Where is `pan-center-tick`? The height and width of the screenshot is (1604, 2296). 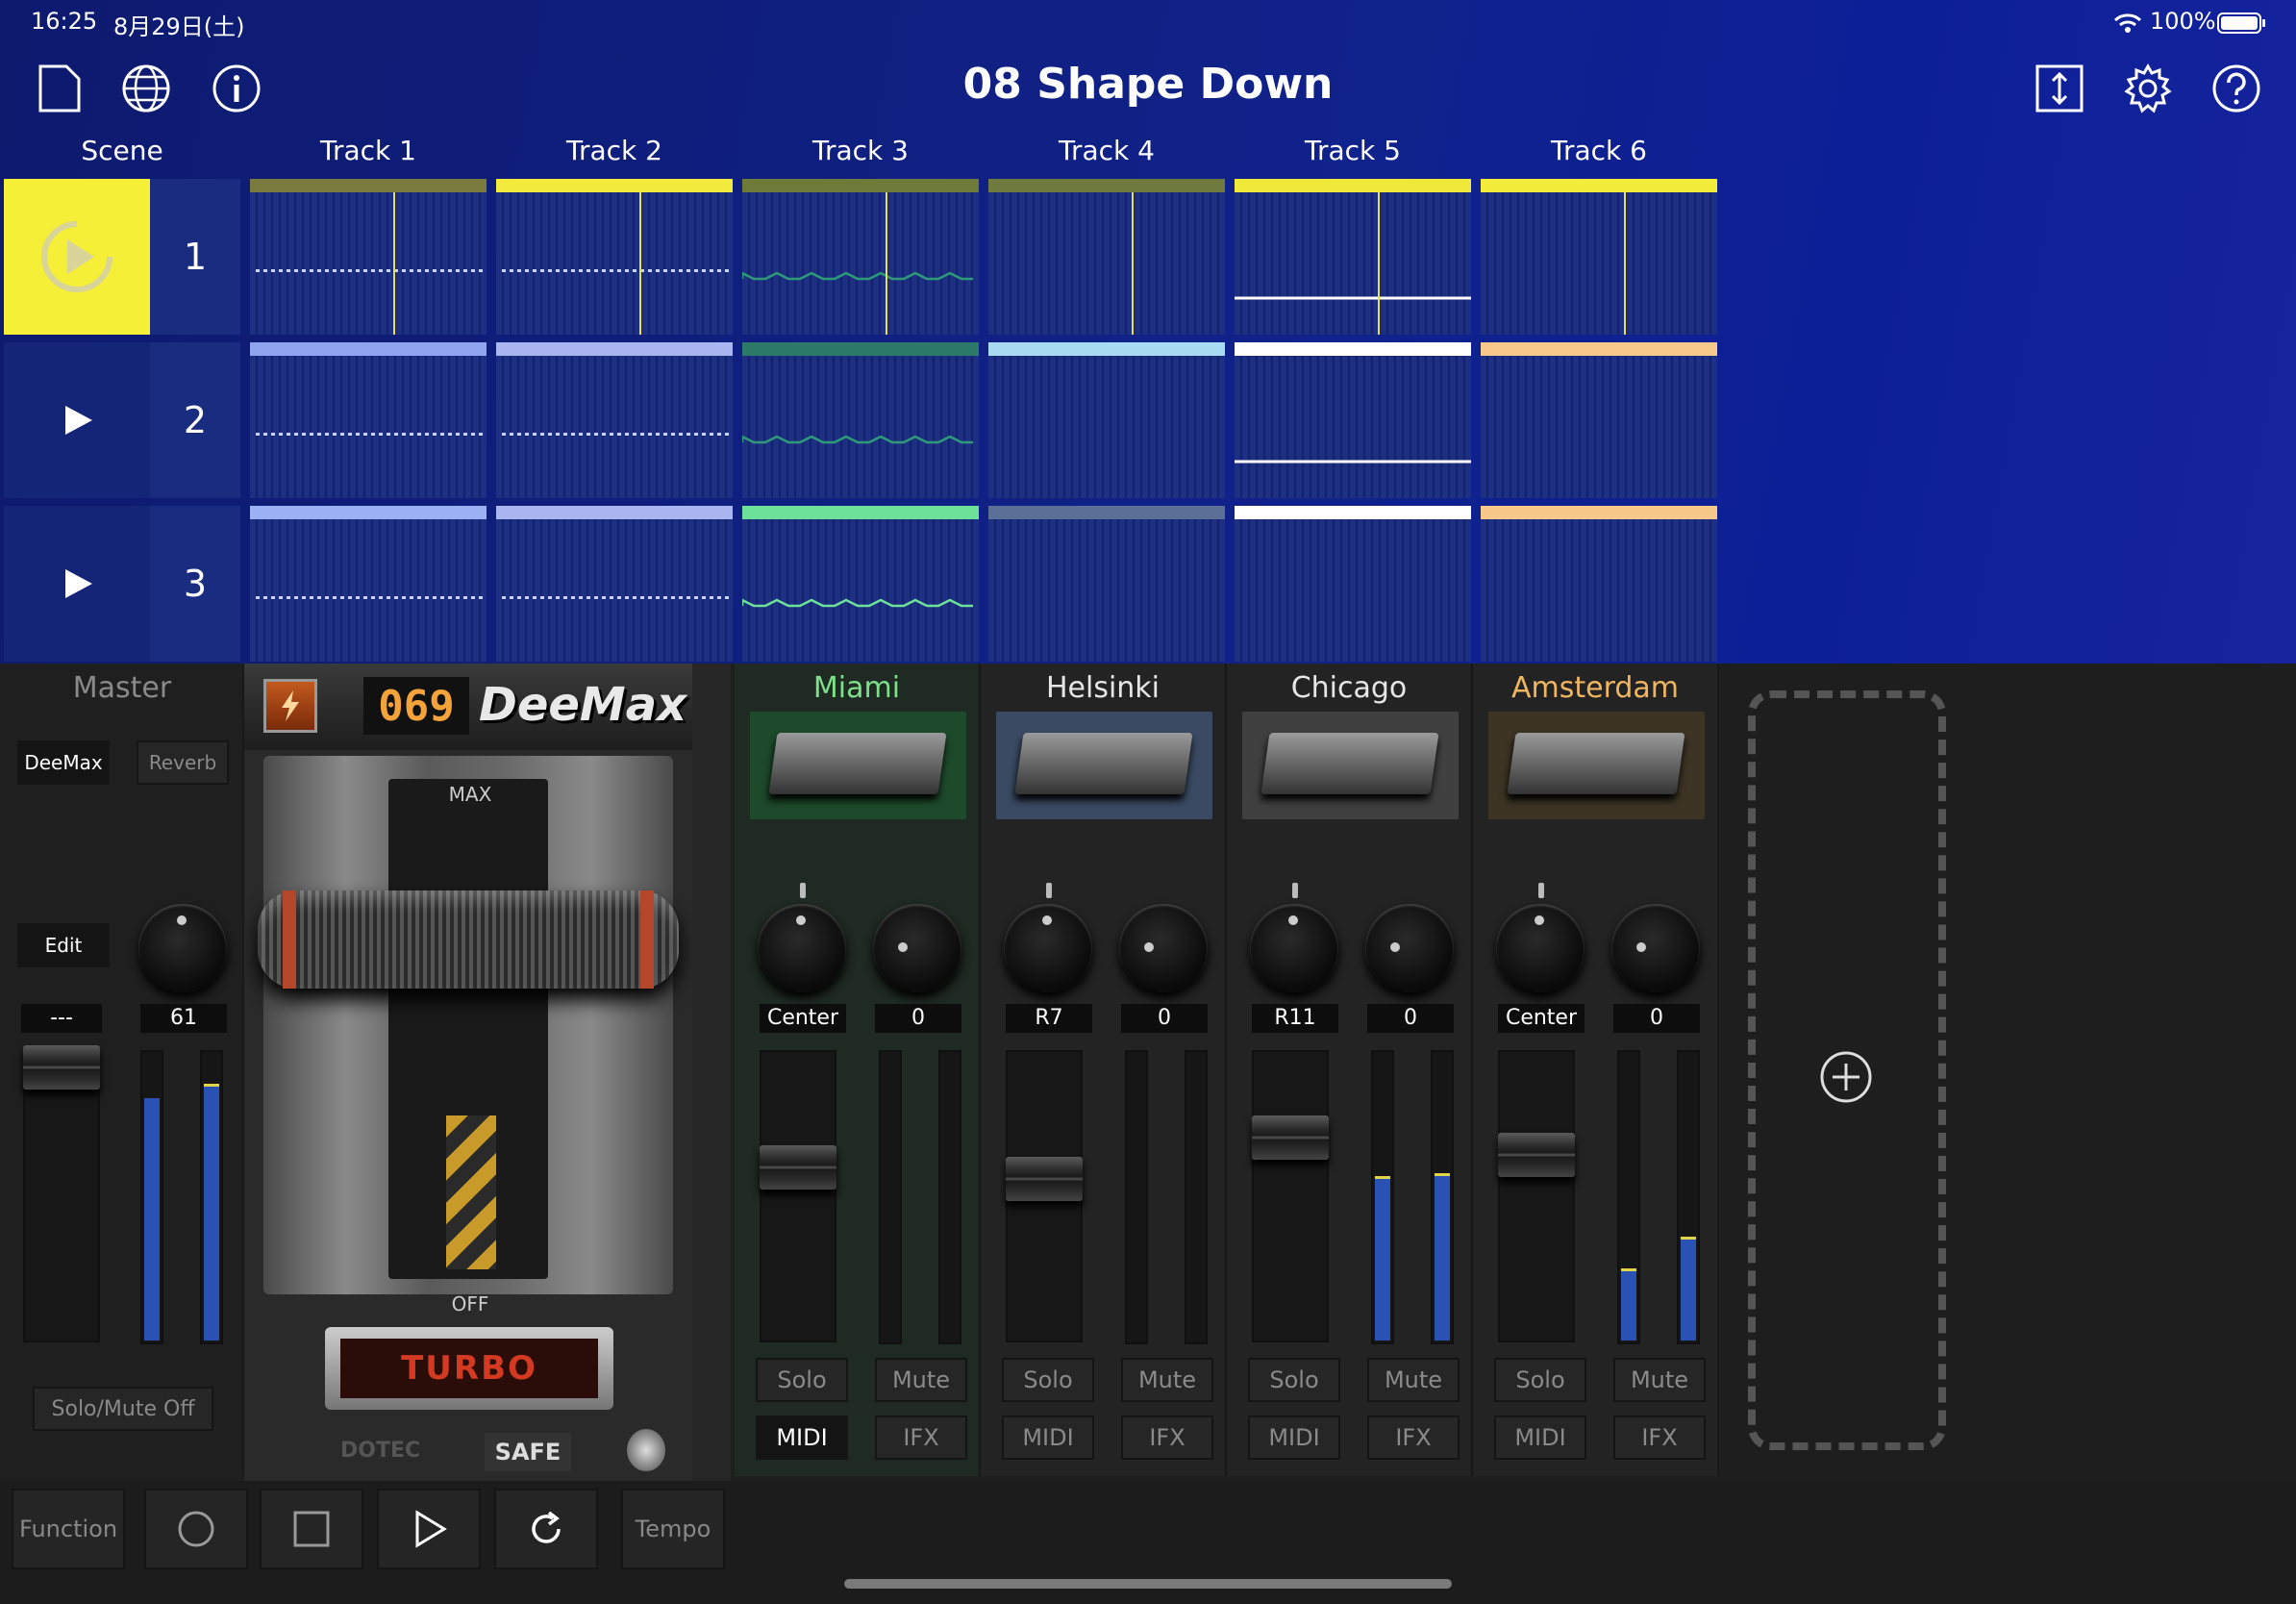
pan-center-tick is located at coordinates (1541, 890).